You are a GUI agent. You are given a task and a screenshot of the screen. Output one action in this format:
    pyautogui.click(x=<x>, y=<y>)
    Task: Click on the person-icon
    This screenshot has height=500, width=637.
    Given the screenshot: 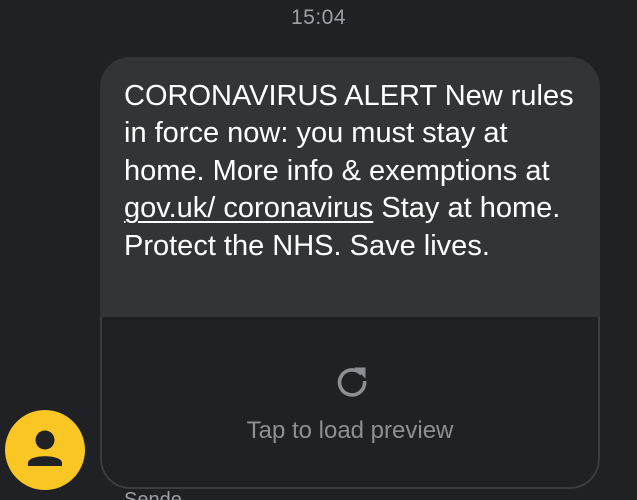 What is the action you would take?
    pyautogui.click(x=45, y=448)
    